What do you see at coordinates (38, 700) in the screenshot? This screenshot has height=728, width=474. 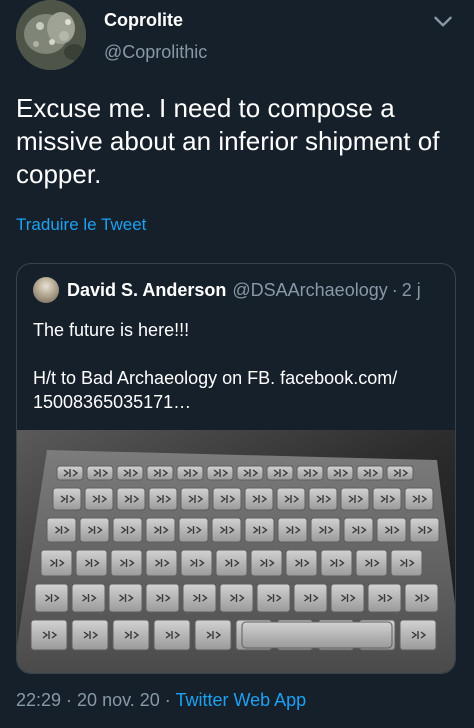 I see `tweet-time: 22:29` at bounding box center [38, 700].